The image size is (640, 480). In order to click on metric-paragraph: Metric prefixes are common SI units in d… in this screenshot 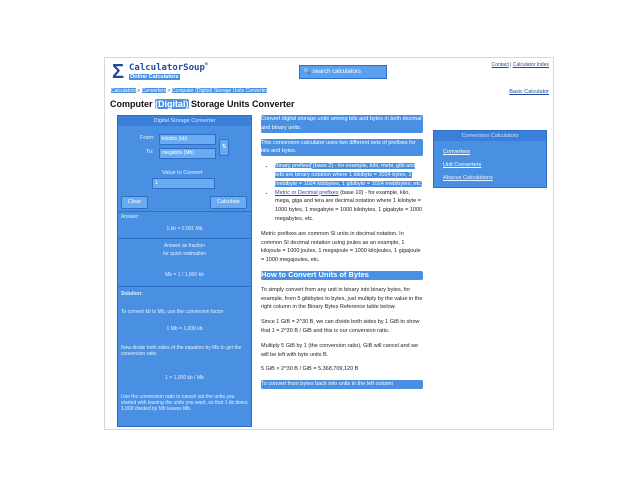, I will do `click(341, 247)`.